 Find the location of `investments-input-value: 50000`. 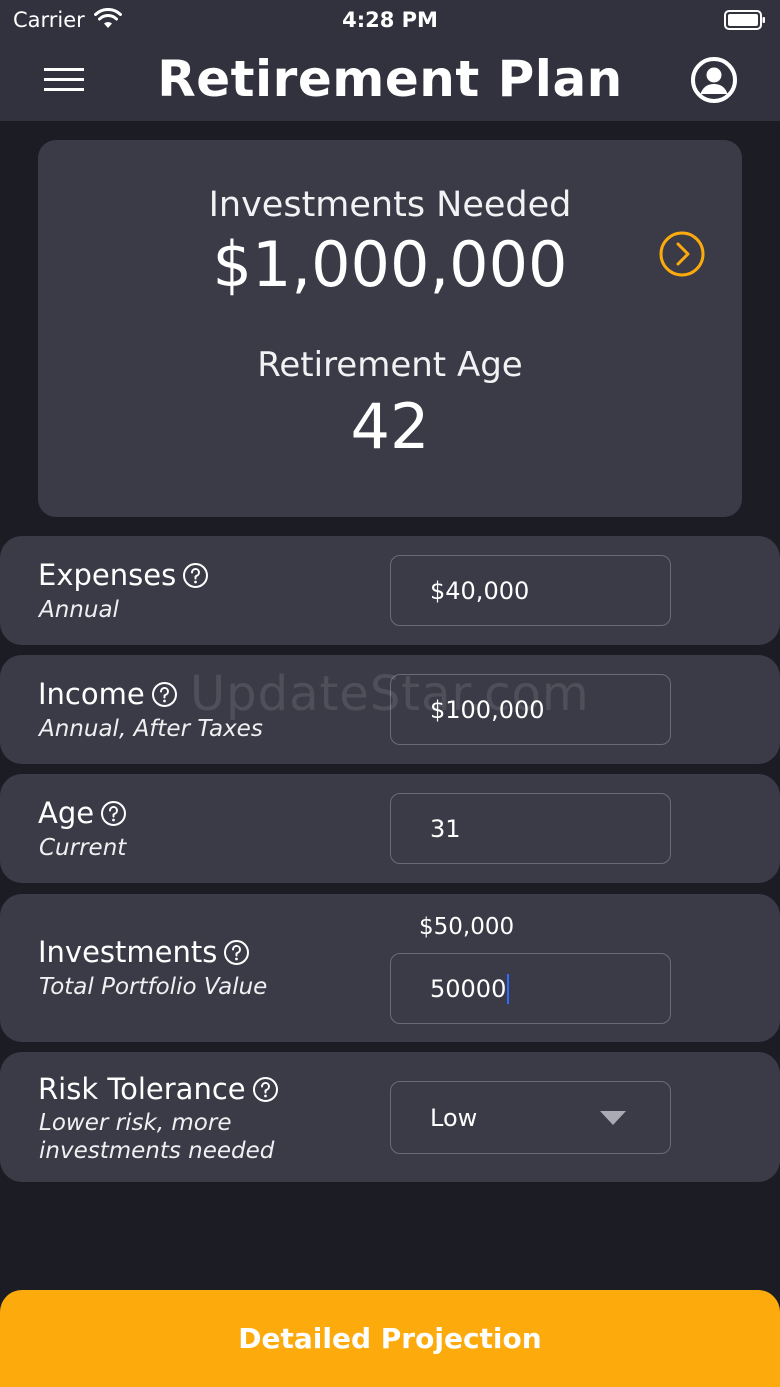

investments-input-value: 50000 is located at coordinates (468, 988).